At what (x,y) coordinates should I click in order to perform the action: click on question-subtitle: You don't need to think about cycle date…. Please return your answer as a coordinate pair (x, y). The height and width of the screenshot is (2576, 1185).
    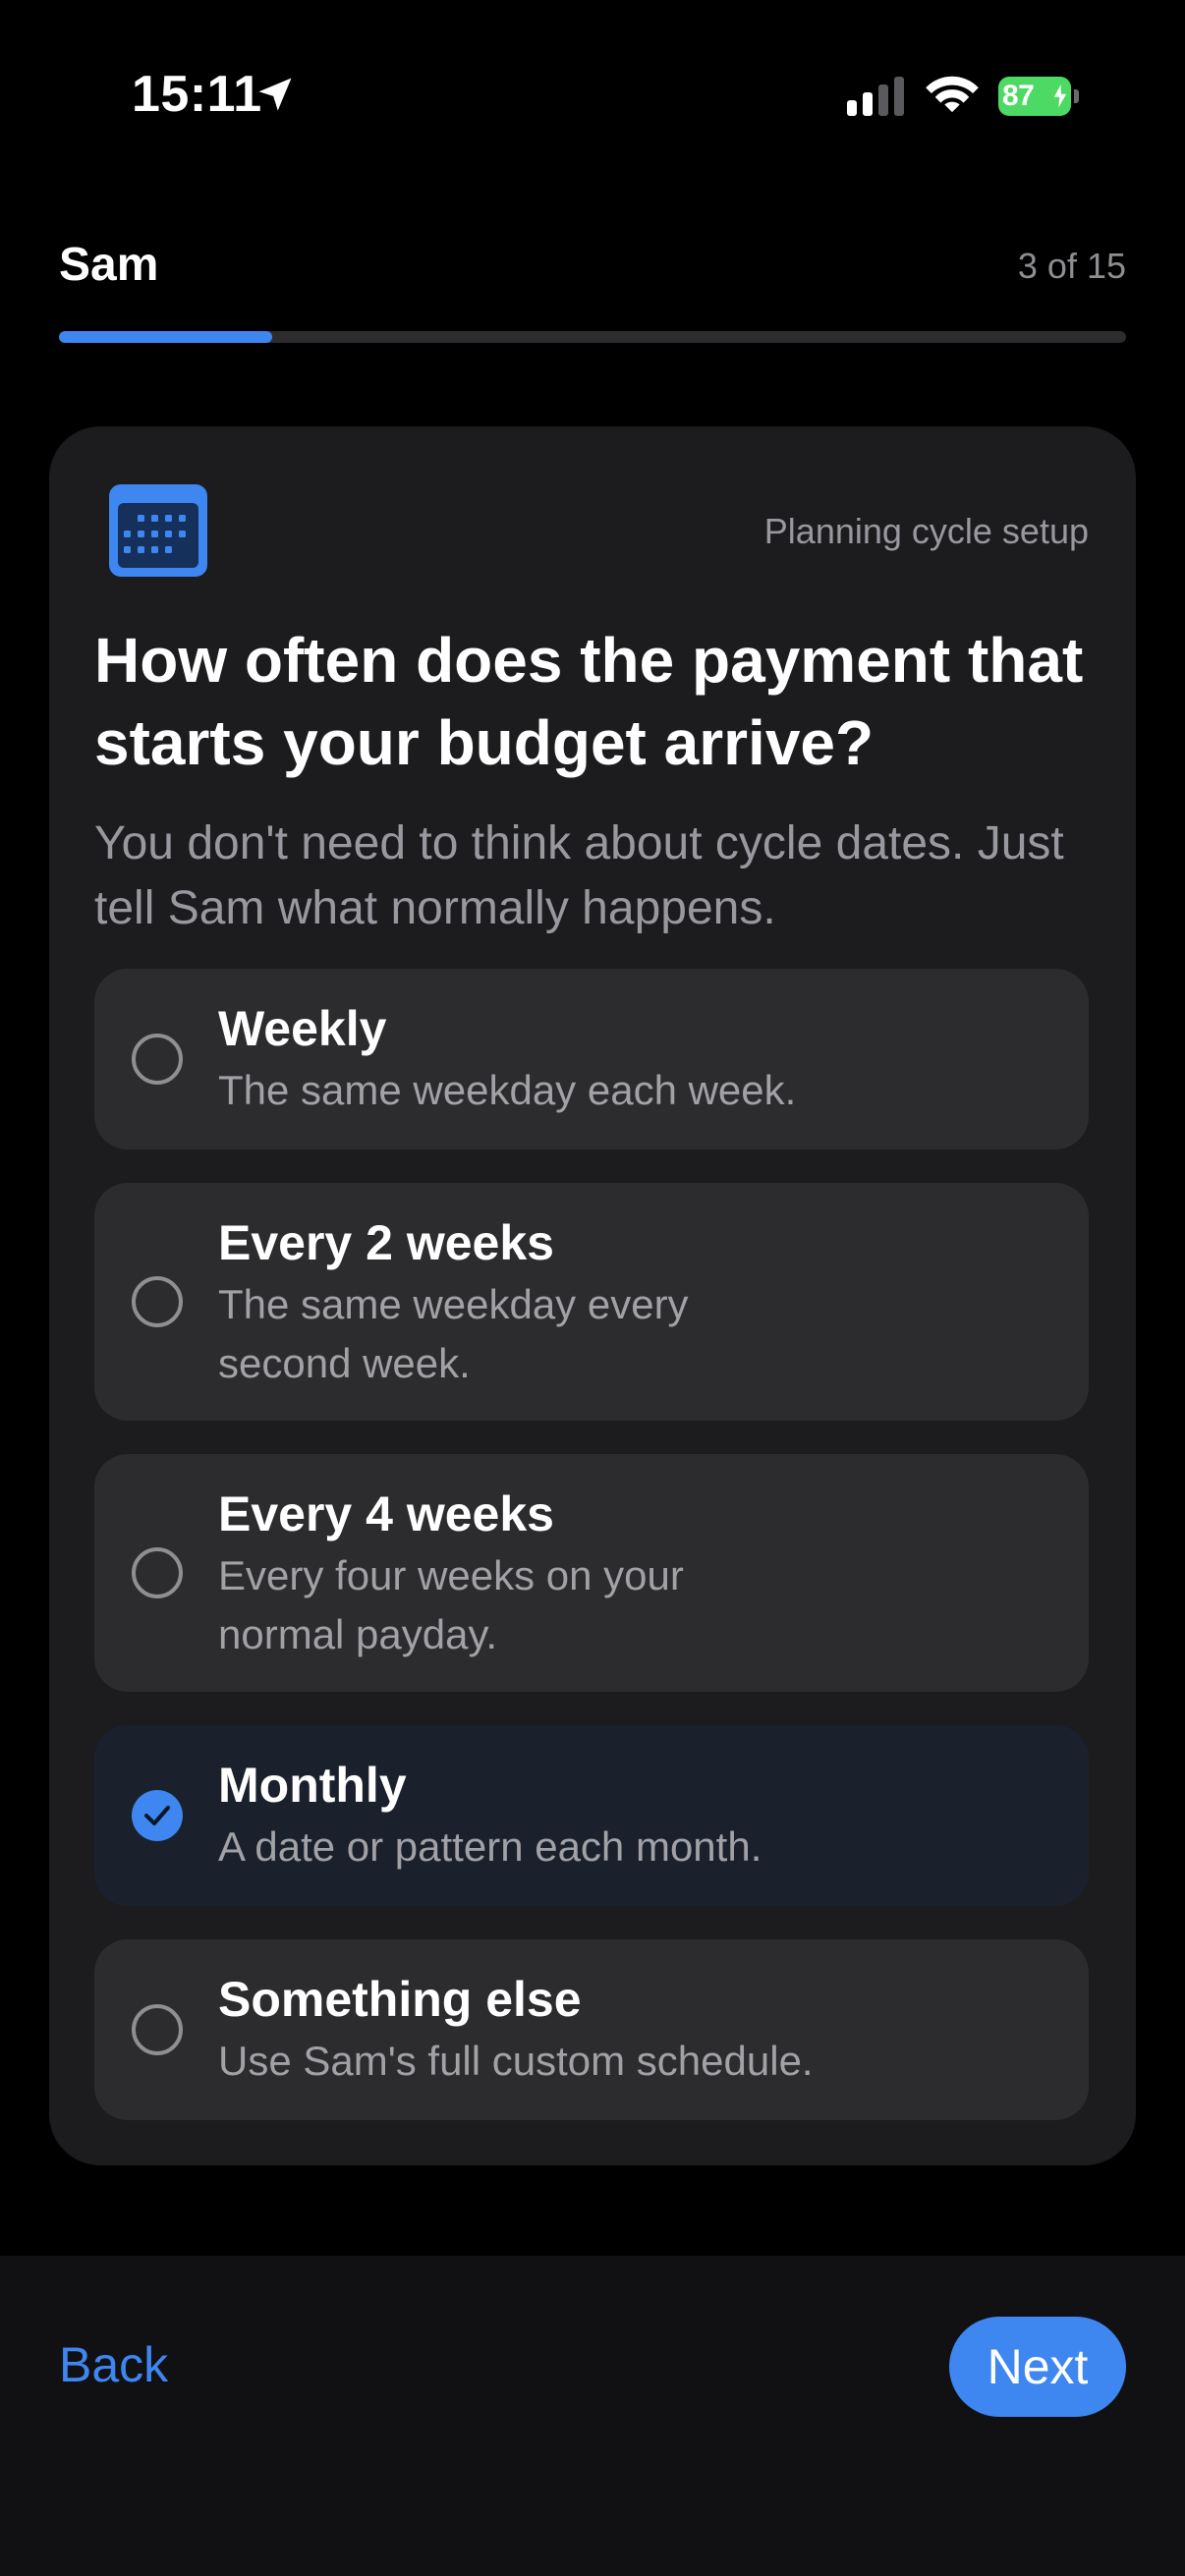
    Looking at the image, I should click on (579, 875).